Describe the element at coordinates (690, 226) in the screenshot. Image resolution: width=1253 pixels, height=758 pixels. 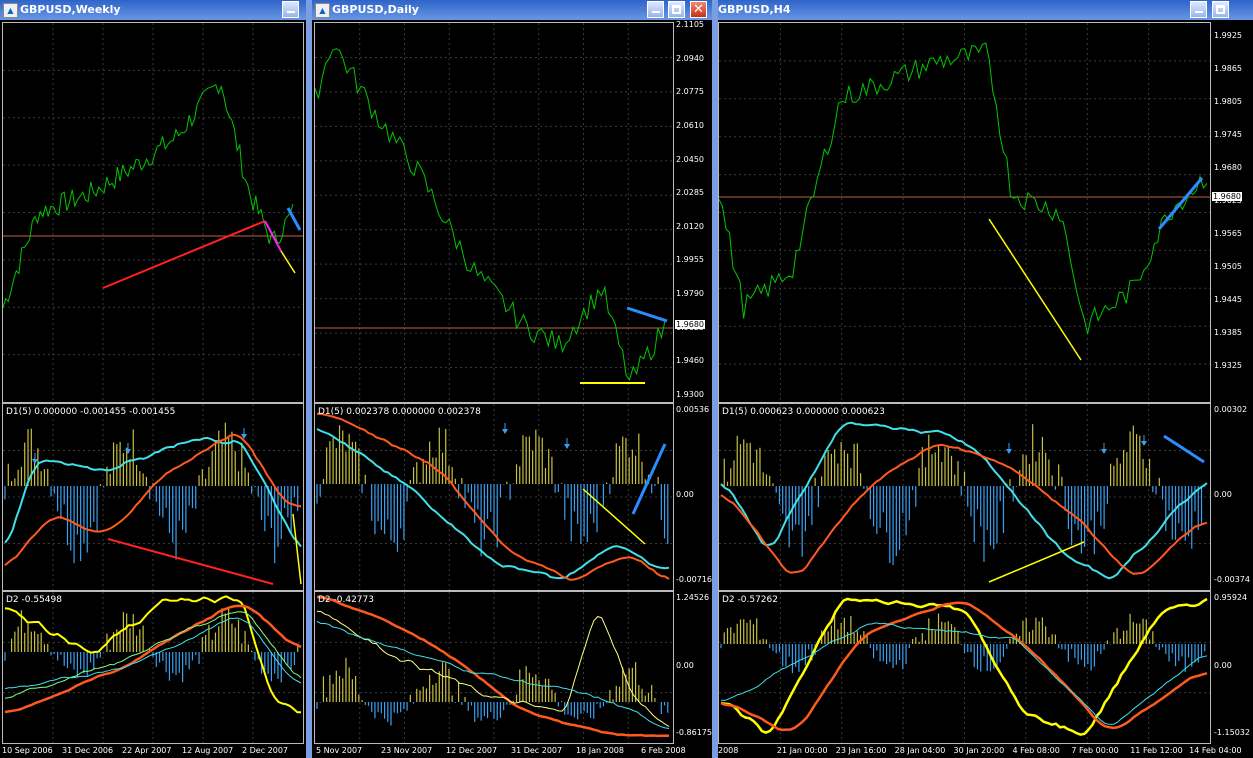
I see `price-scale-label: 2.0120` at that location.